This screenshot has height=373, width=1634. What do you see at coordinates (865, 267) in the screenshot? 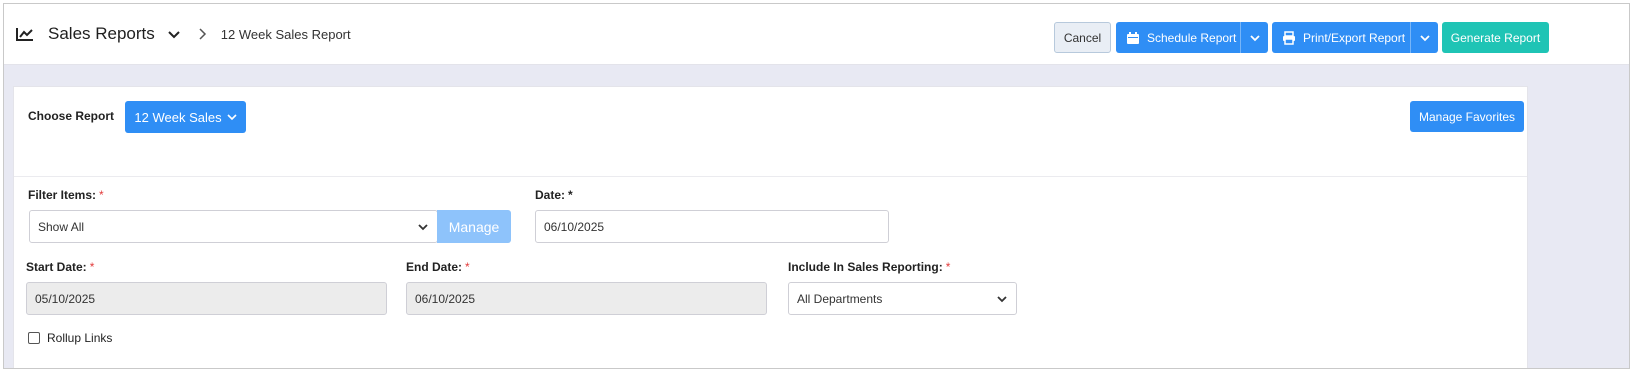
I see `include-sales-label-text: Include In Sales Reporting:` at bounding box center [865, 267].